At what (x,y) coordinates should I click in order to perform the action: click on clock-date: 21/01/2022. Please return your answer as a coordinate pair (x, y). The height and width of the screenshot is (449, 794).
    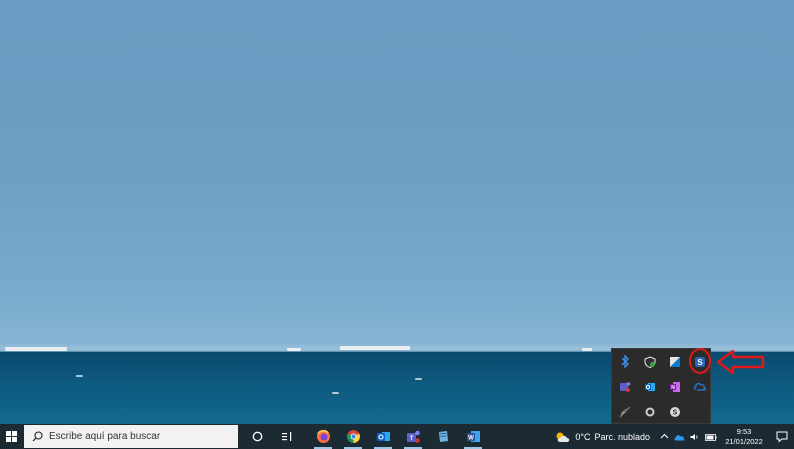
    Looking at the image, I should click on (744, 441).